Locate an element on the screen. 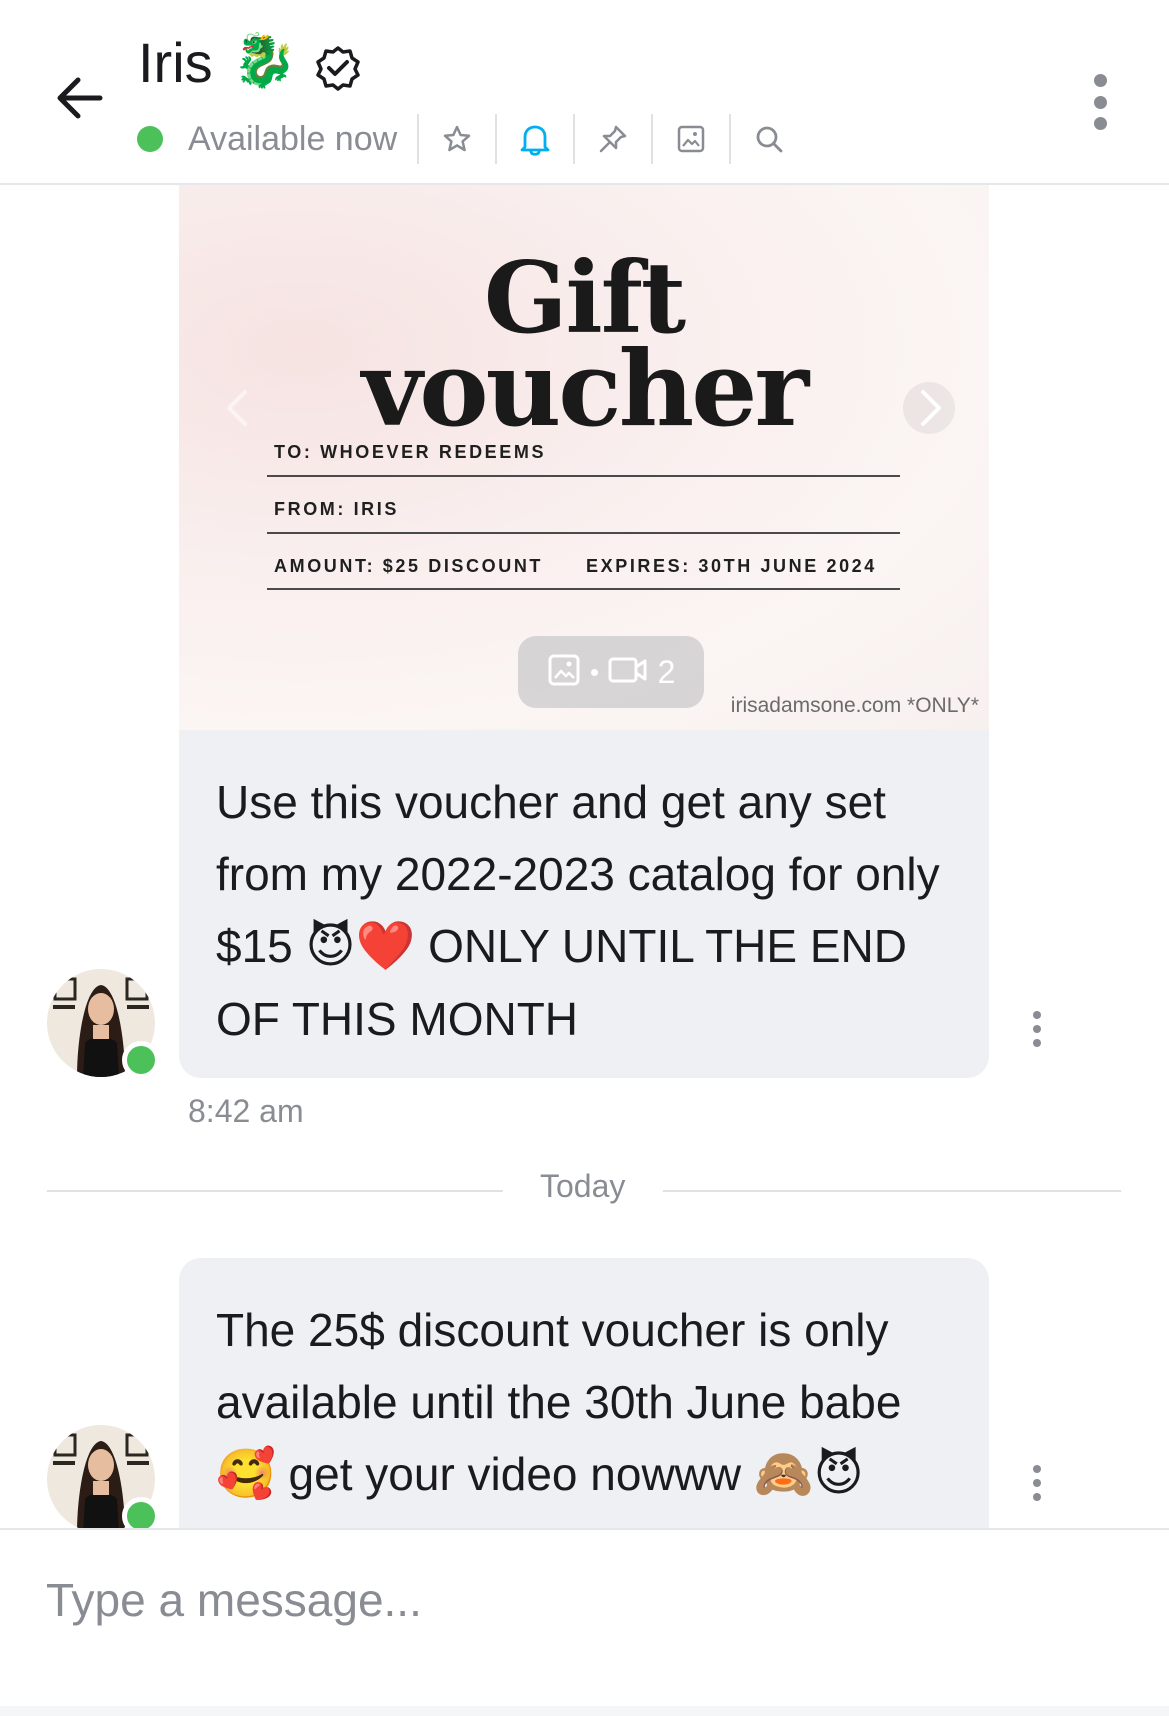 The width and height of the screenshot is (1169, 1716). message-input is located at coordinates (546, 1600).